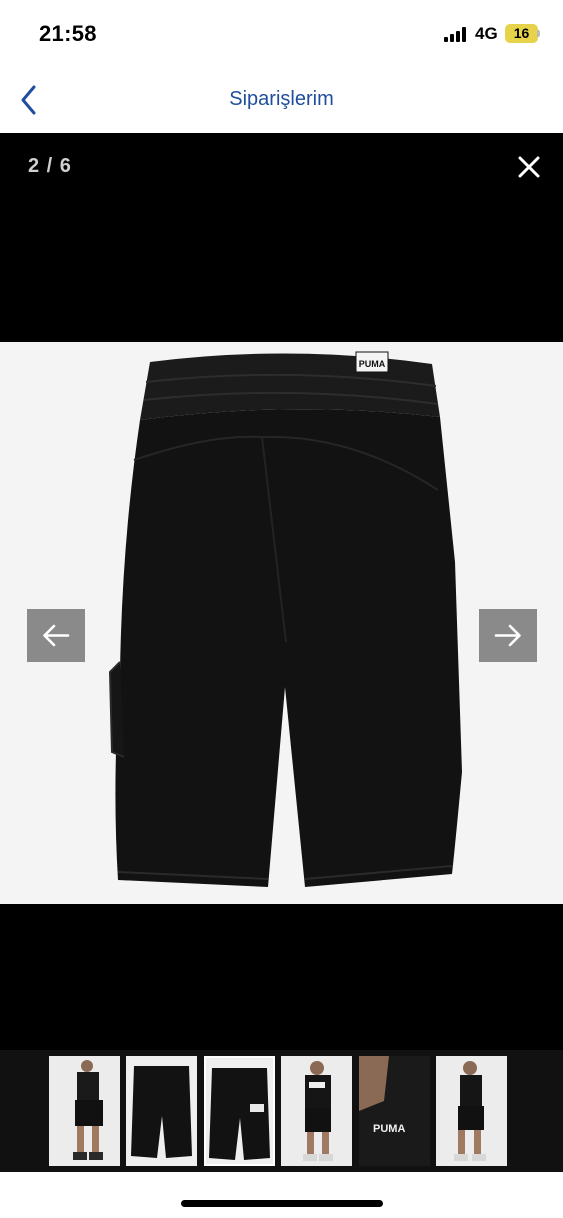 This screenshot has height=1218, width=563. I want to click on page-title: Siparişlerim, so click(281, 99).